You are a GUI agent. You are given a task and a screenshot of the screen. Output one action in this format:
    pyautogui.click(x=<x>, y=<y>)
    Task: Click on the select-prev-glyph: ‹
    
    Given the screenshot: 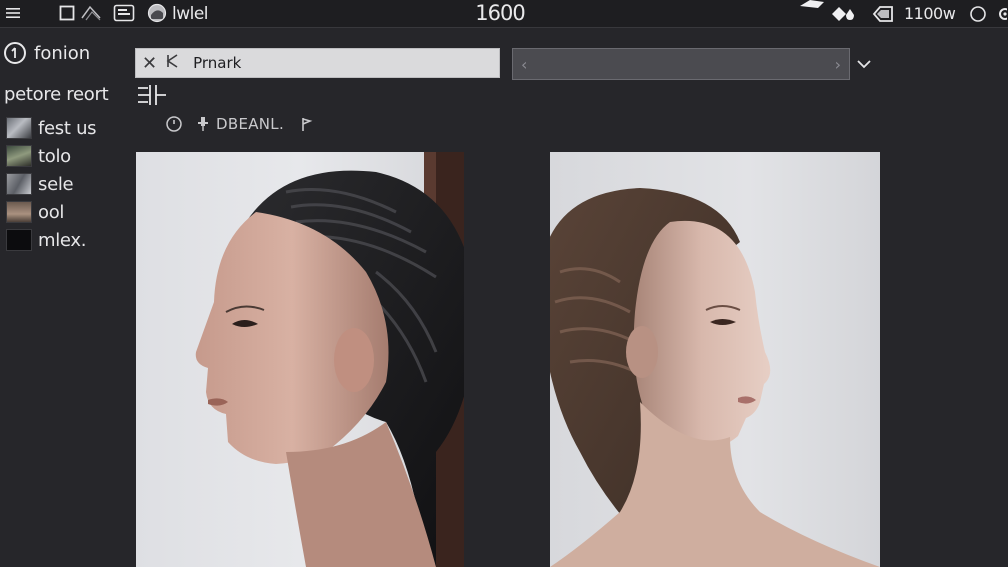 What is the action you would take?
    pyautogui.click(x=524, y=64)
    